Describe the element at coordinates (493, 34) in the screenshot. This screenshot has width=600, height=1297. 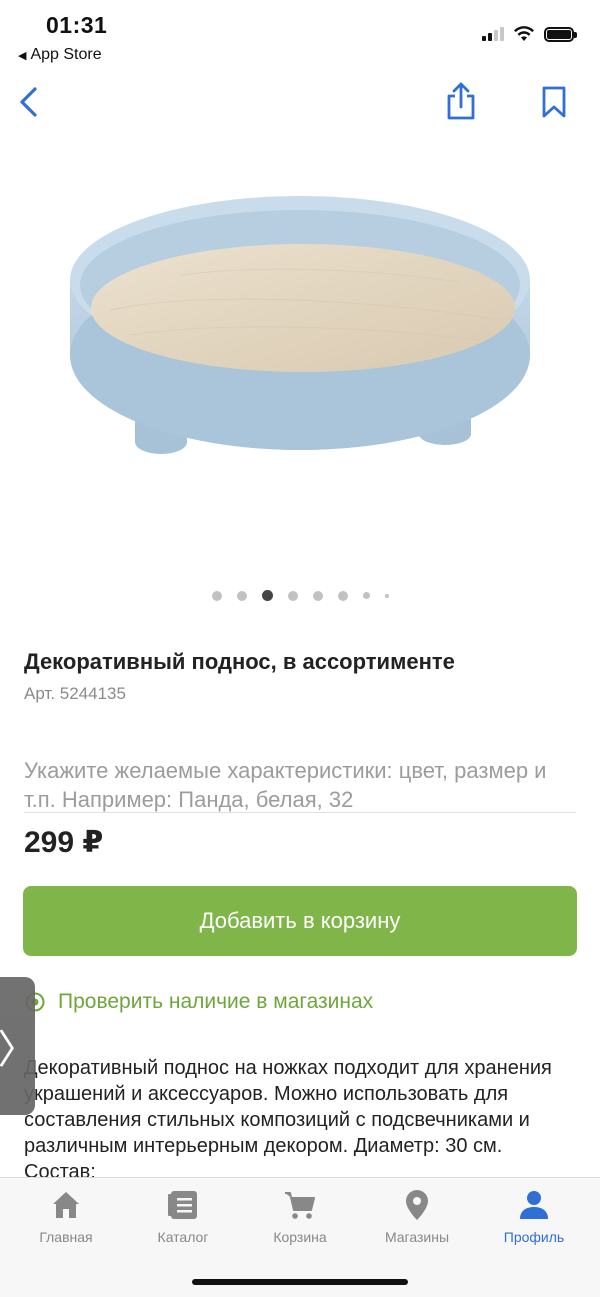
I see `cellular-signal-icon` at that location.